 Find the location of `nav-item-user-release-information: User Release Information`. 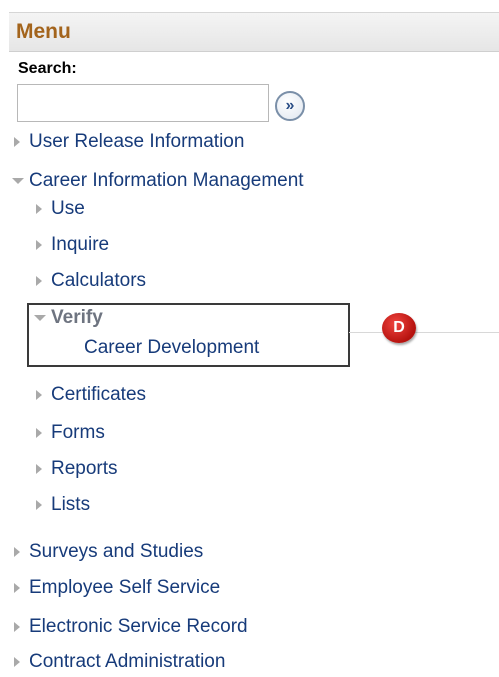

nav-item-user-release-information: User Release Information is located at coordinates (128, 142).